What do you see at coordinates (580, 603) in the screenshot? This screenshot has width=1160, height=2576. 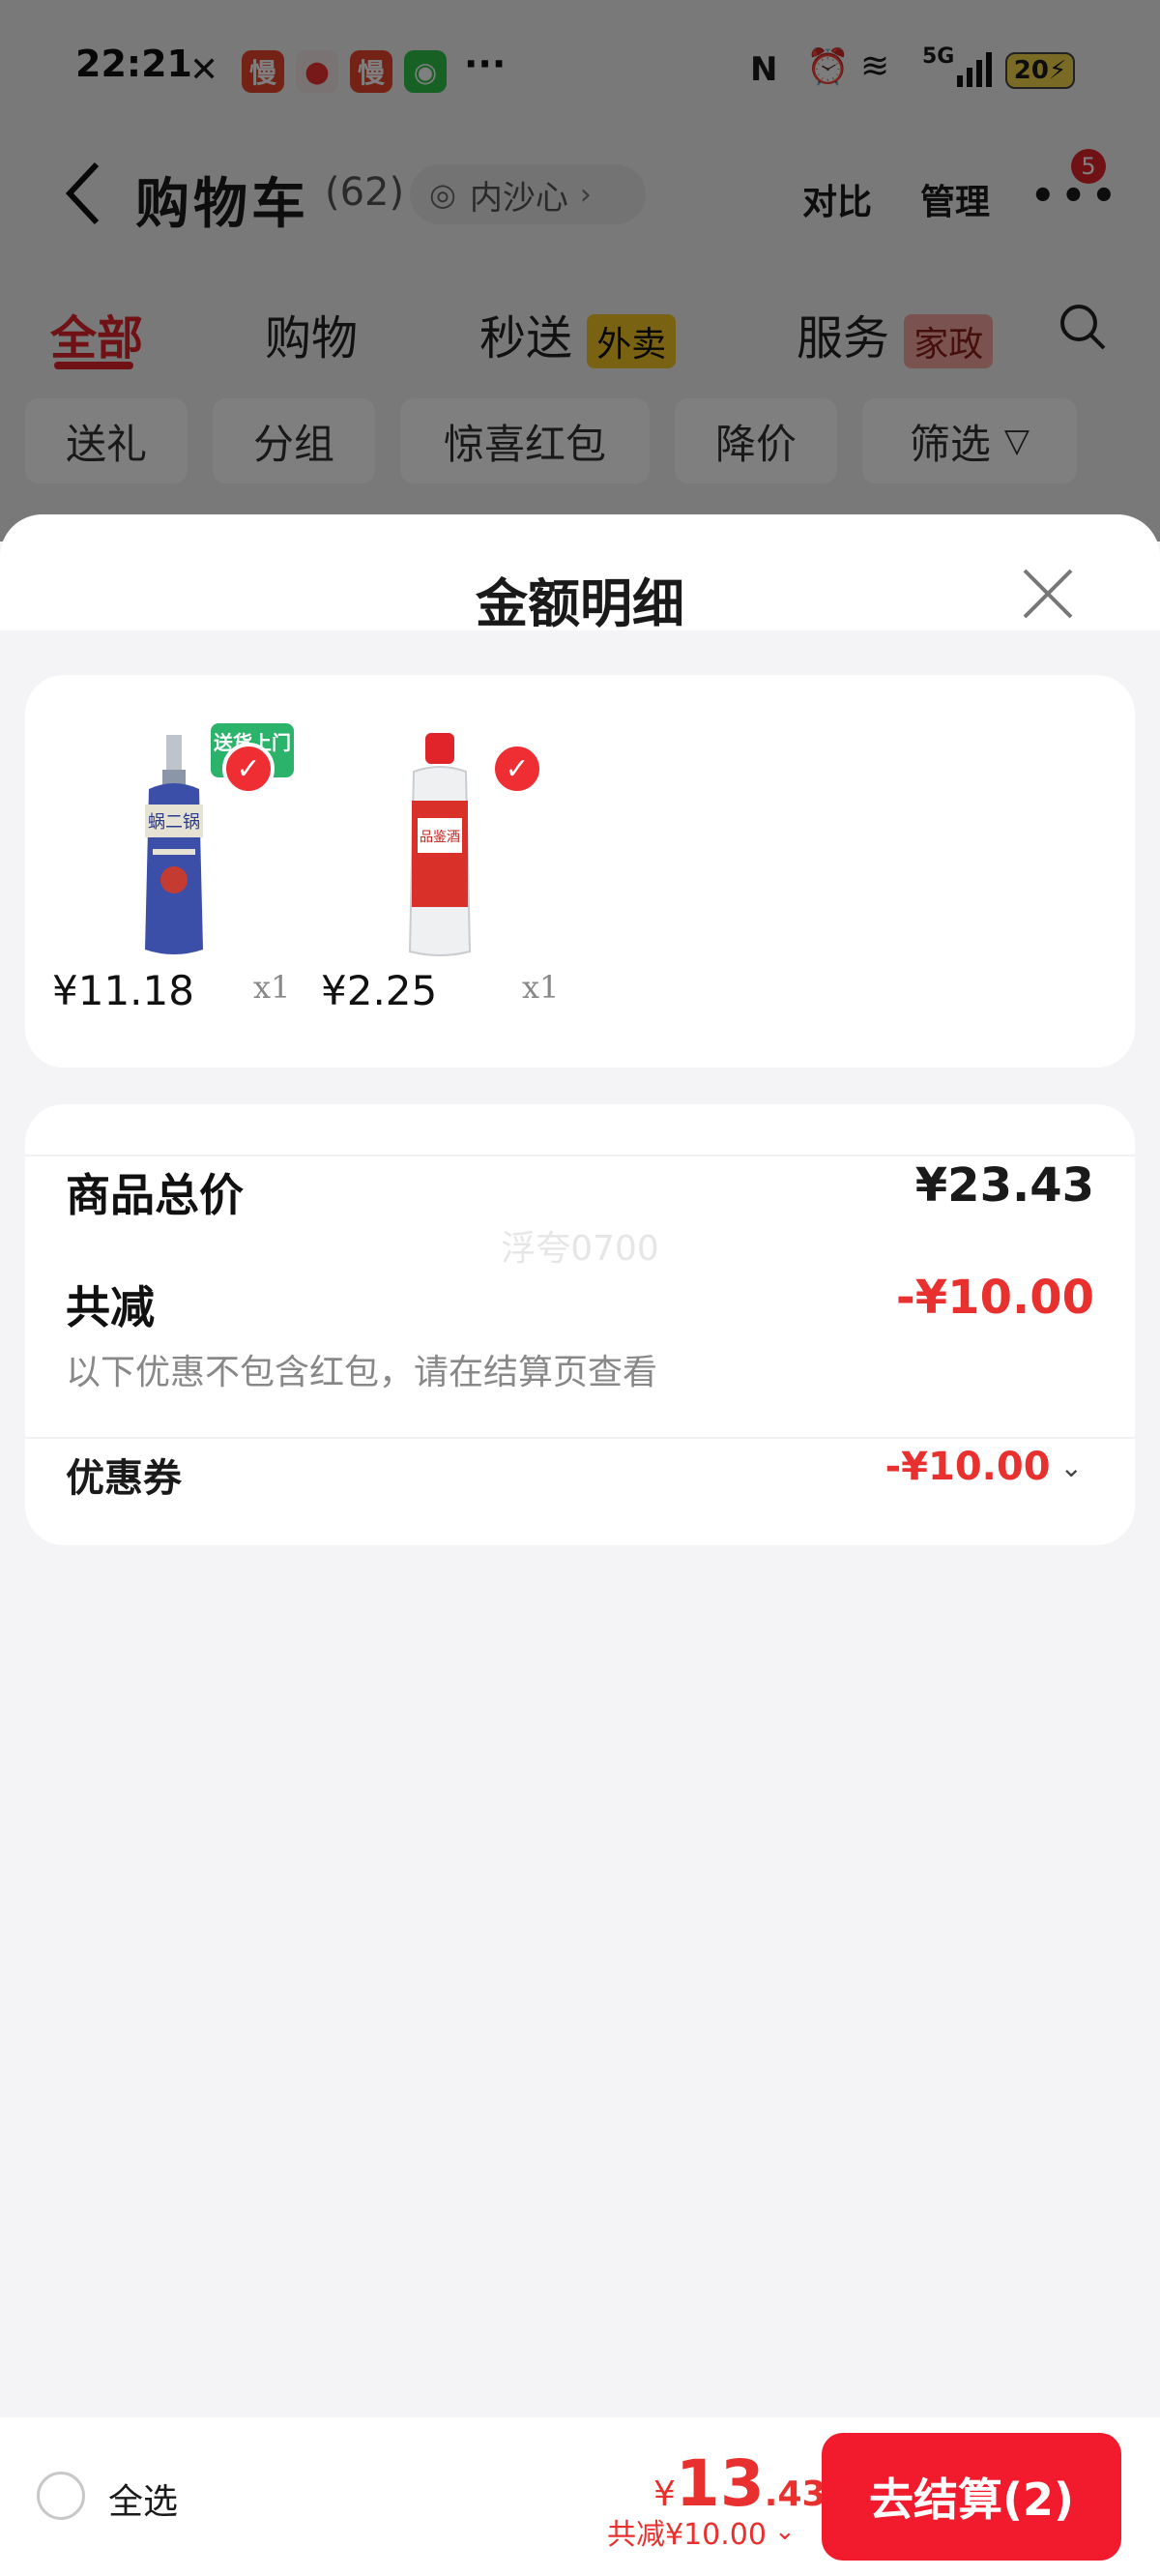 I see `sheet-title: 金额明细` at bounding box center [580, 603].